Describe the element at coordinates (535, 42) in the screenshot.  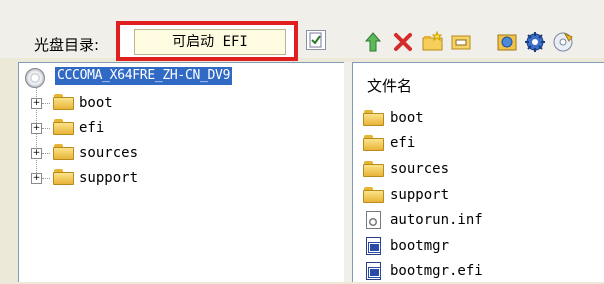
I see `settings-icon` at that location.